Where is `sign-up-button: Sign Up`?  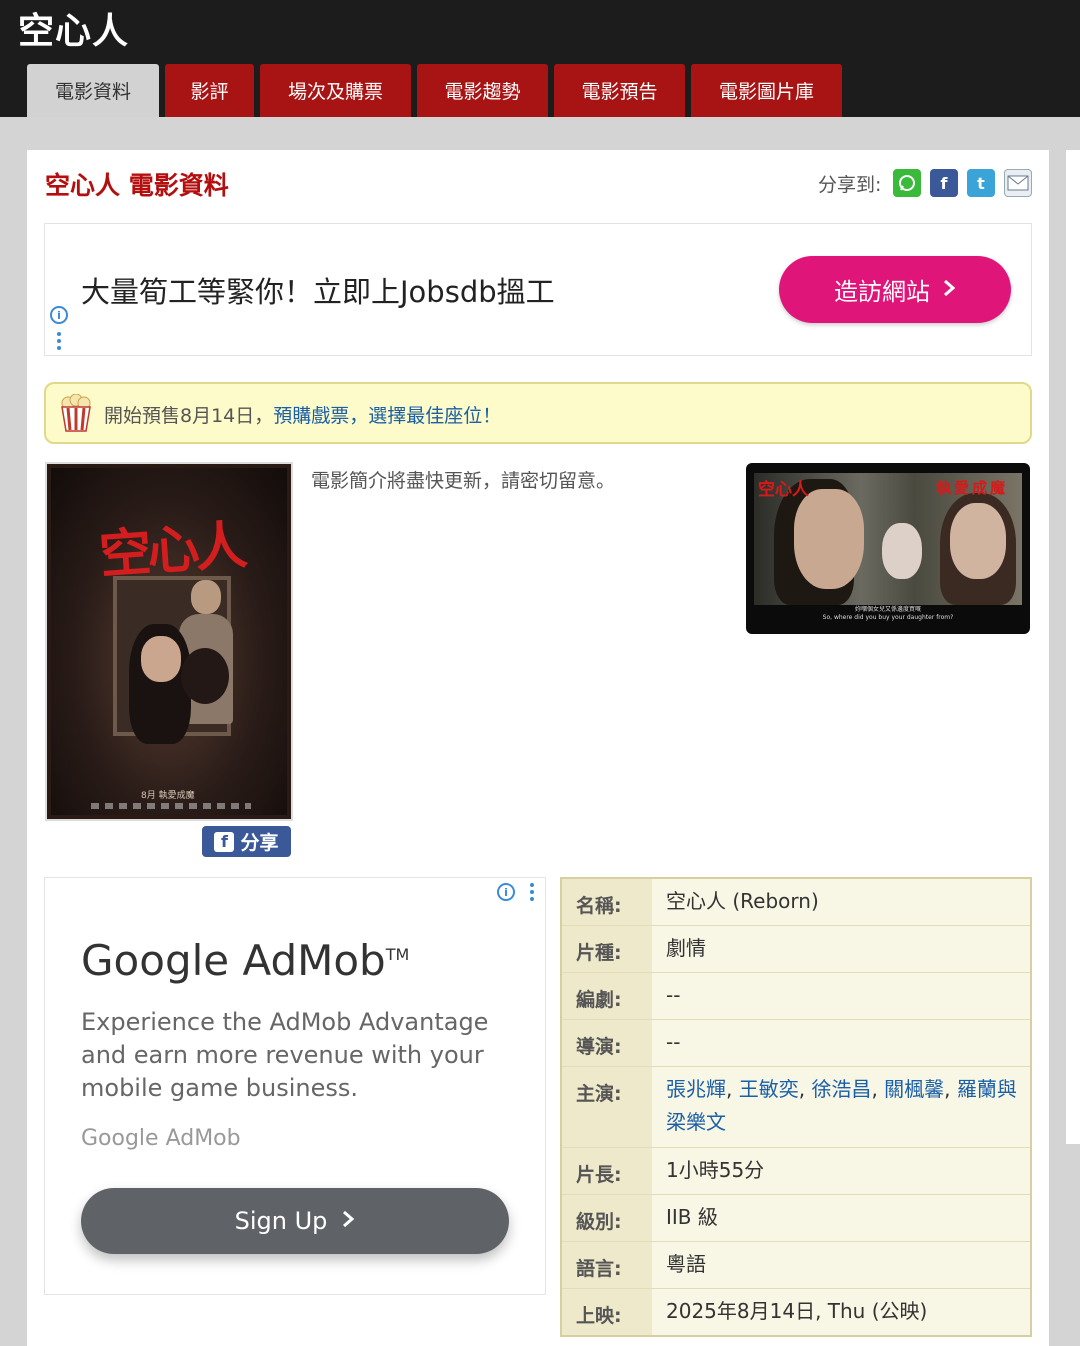 sign-up-button: Sign Up is located at coordinates (295, 1221).